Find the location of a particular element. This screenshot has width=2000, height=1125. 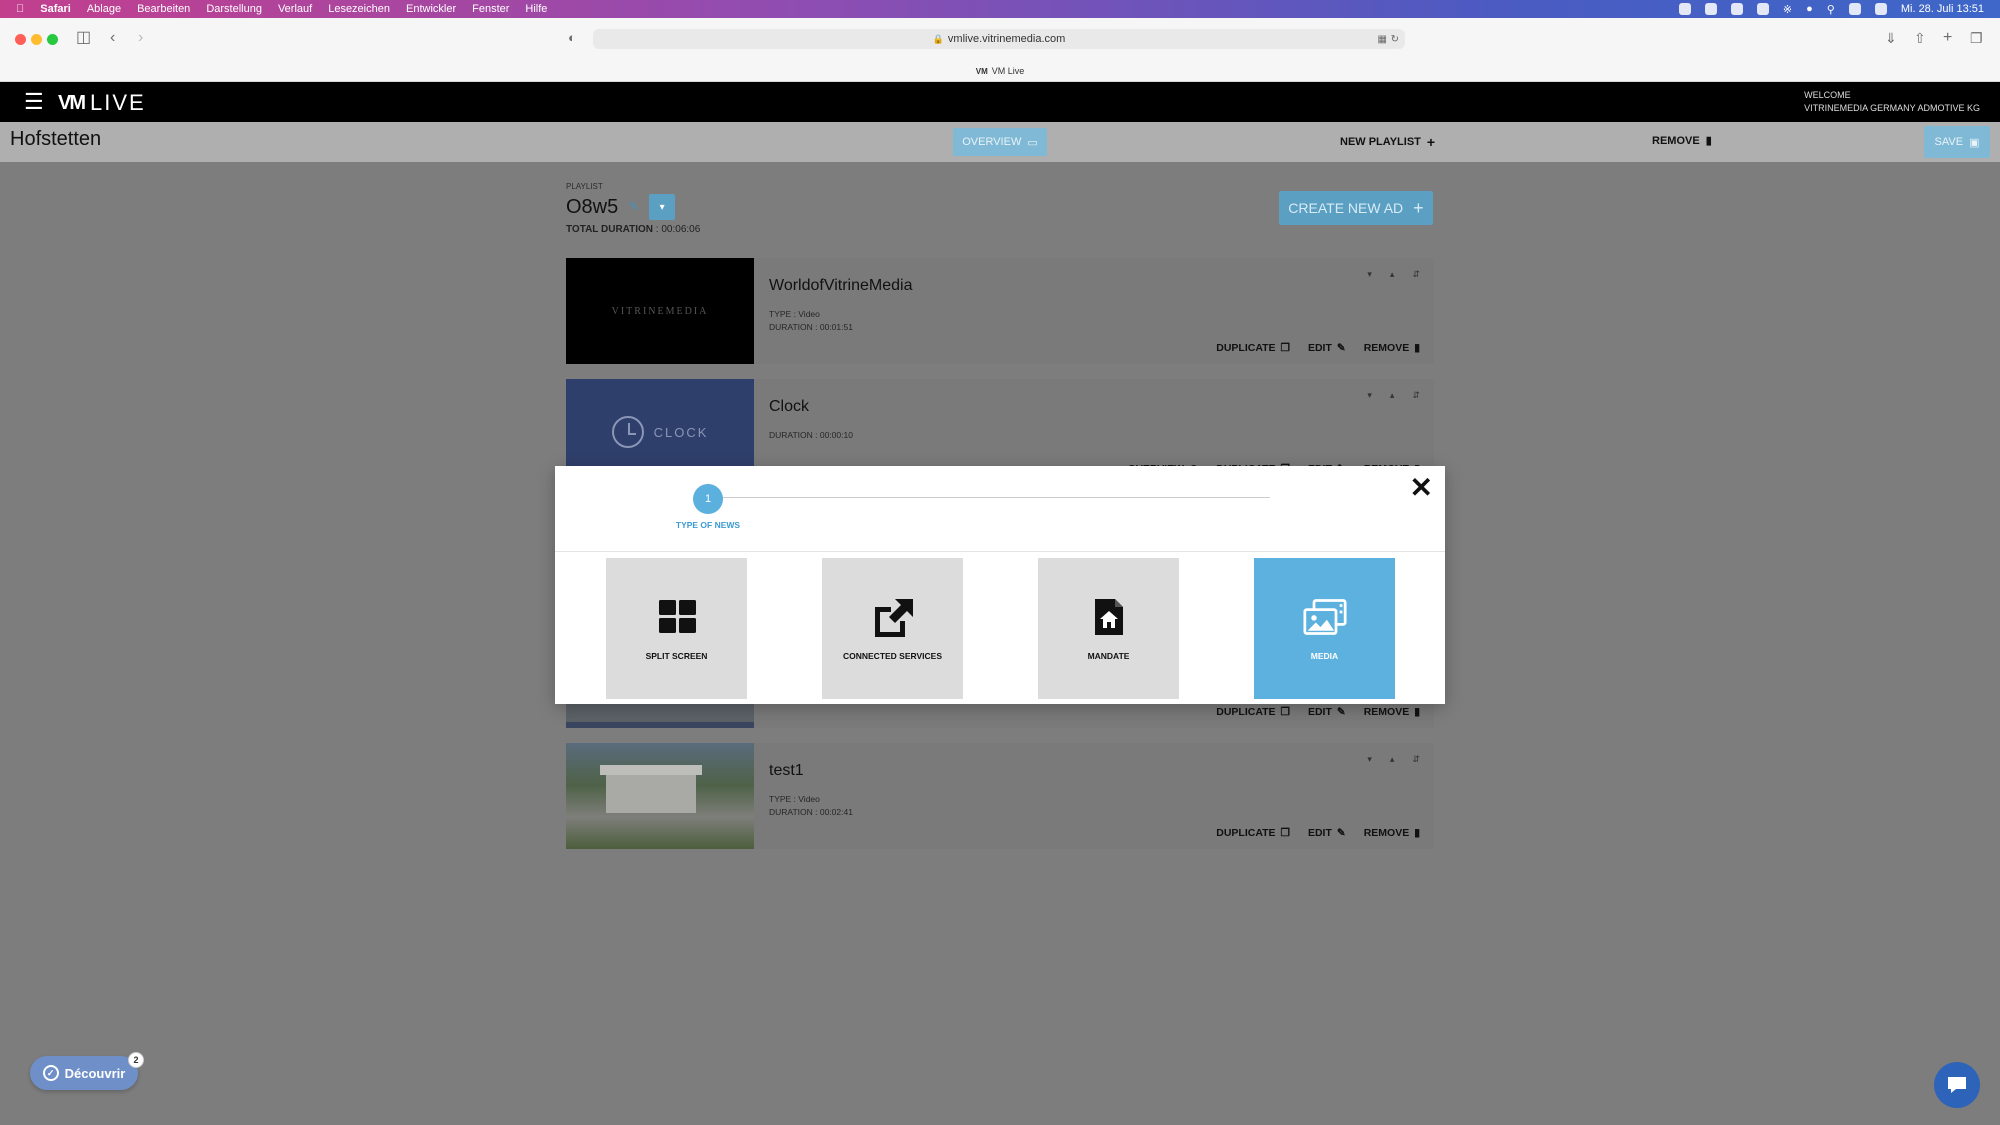

control-center-icon is located at coordinates (1854, 9).